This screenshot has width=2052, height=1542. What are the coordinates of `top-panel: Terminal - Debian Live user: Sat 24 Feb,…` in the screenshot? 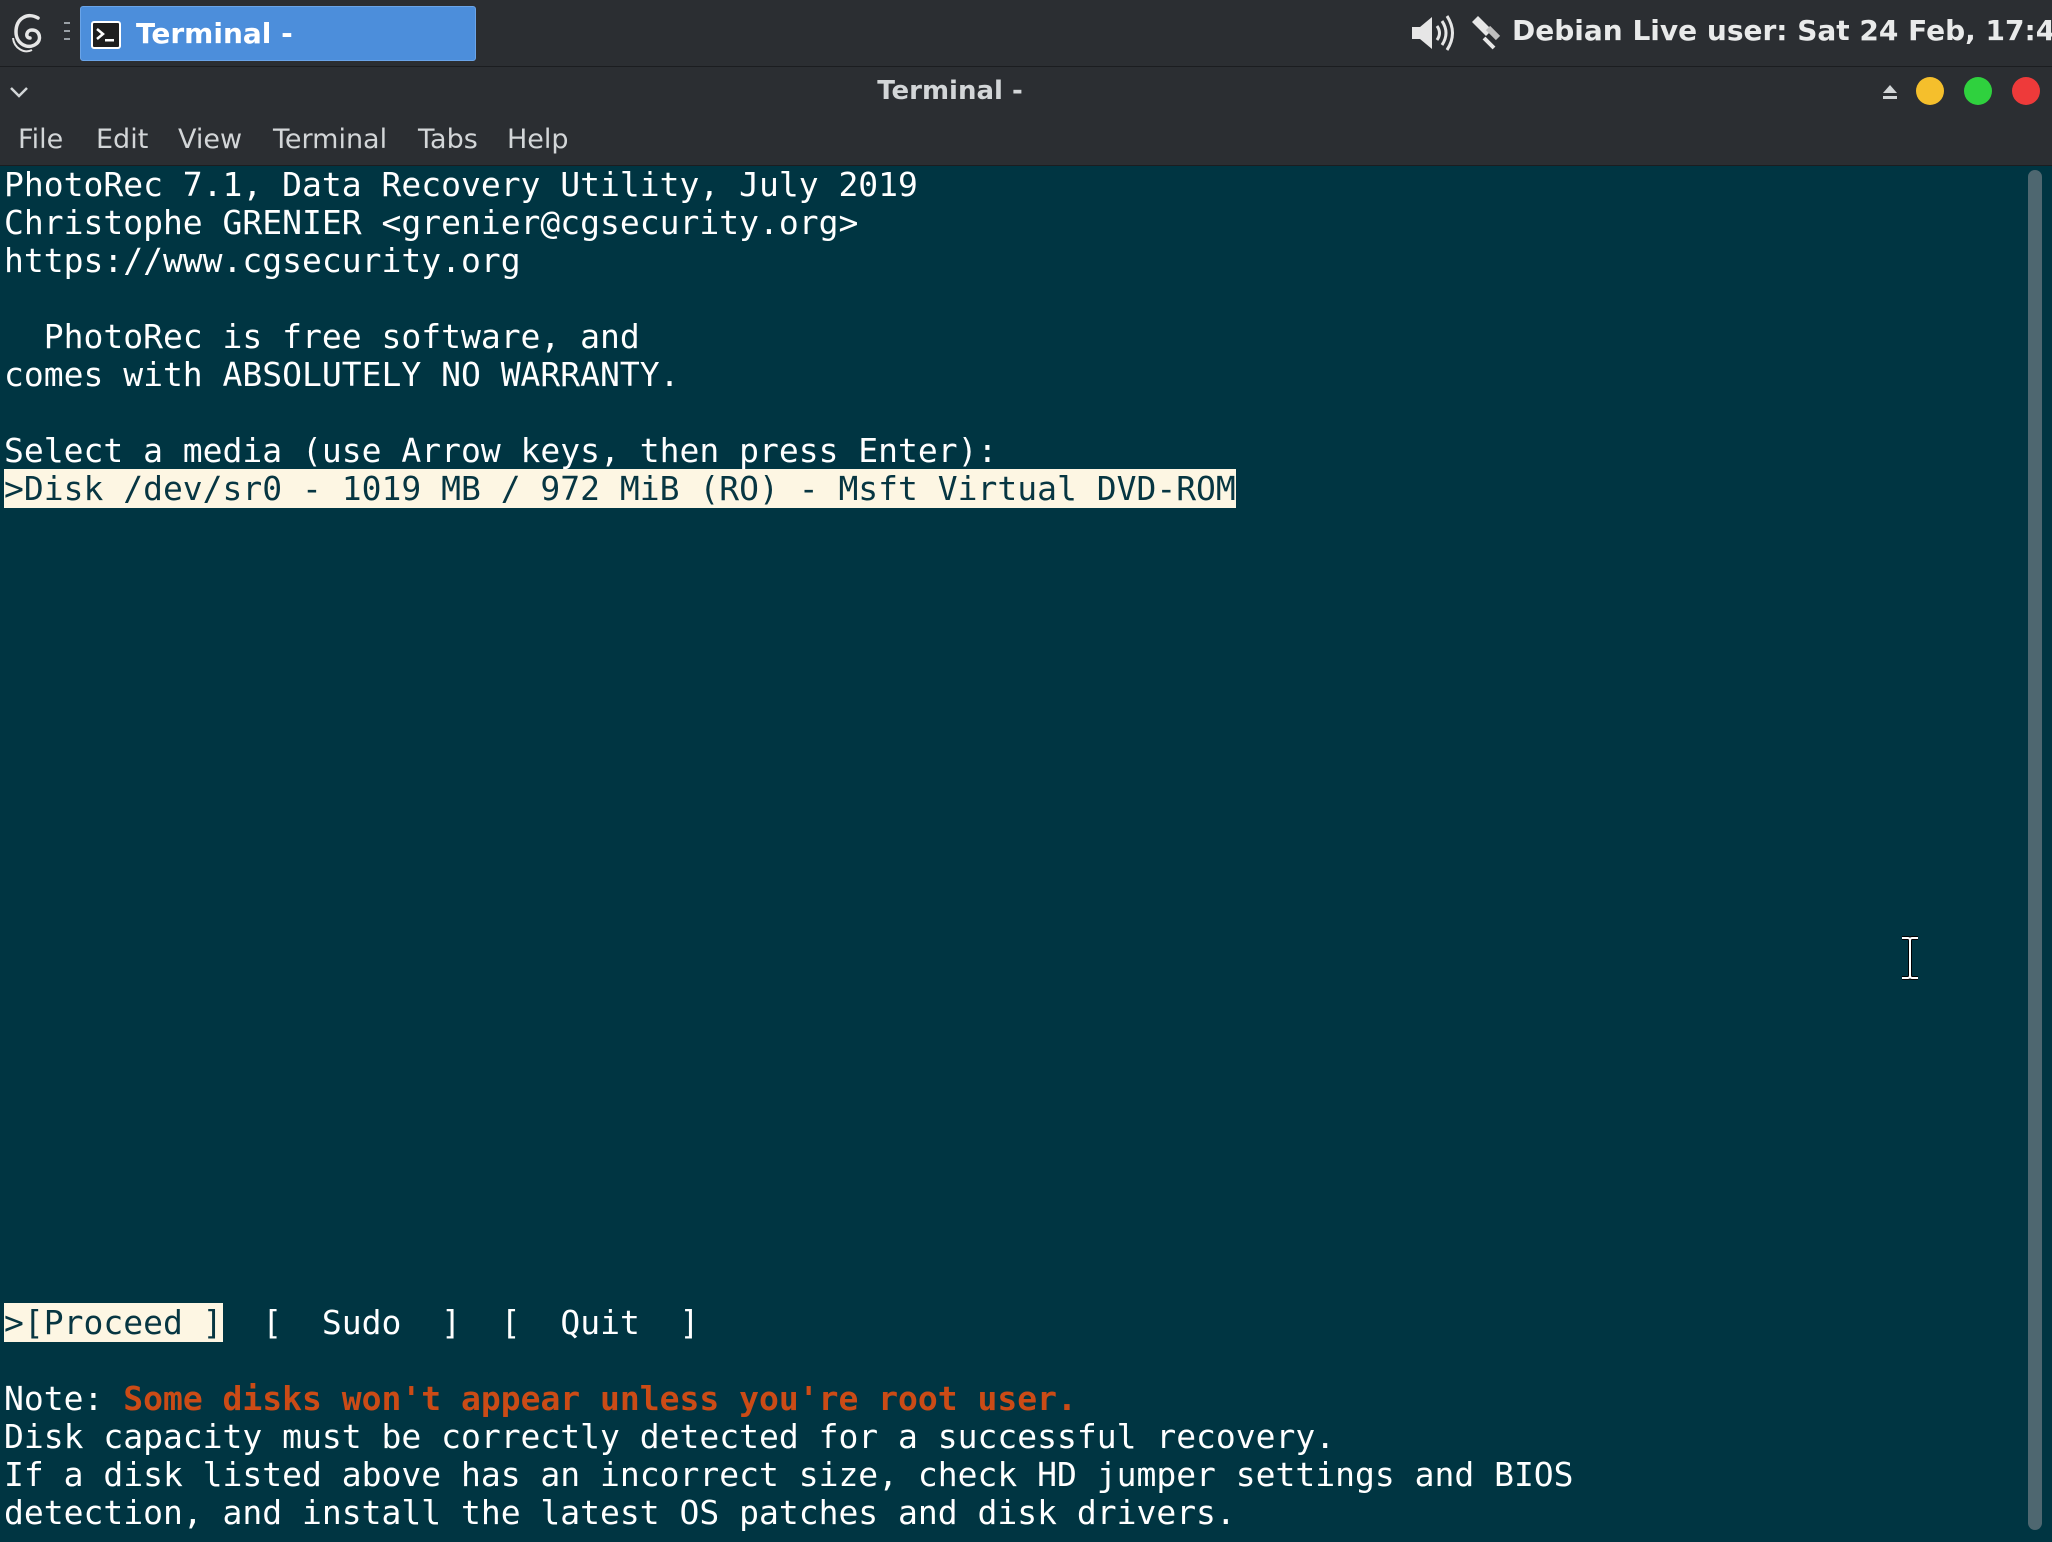 It's located at (1026, 33).